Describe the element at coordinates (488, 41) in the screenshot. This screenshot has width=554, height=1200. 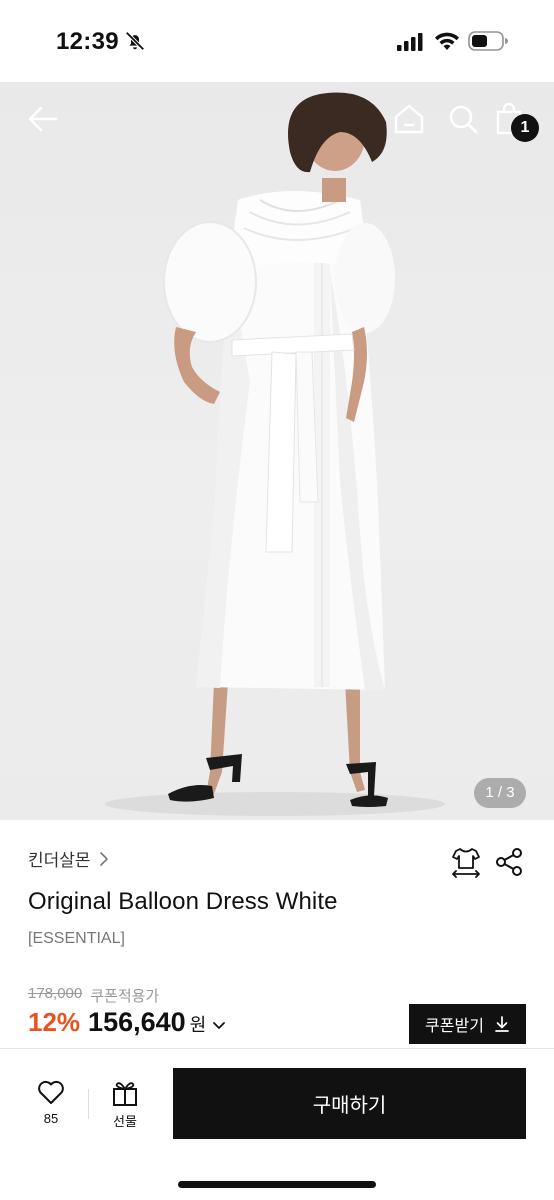
I see `battery-icon` at that location.